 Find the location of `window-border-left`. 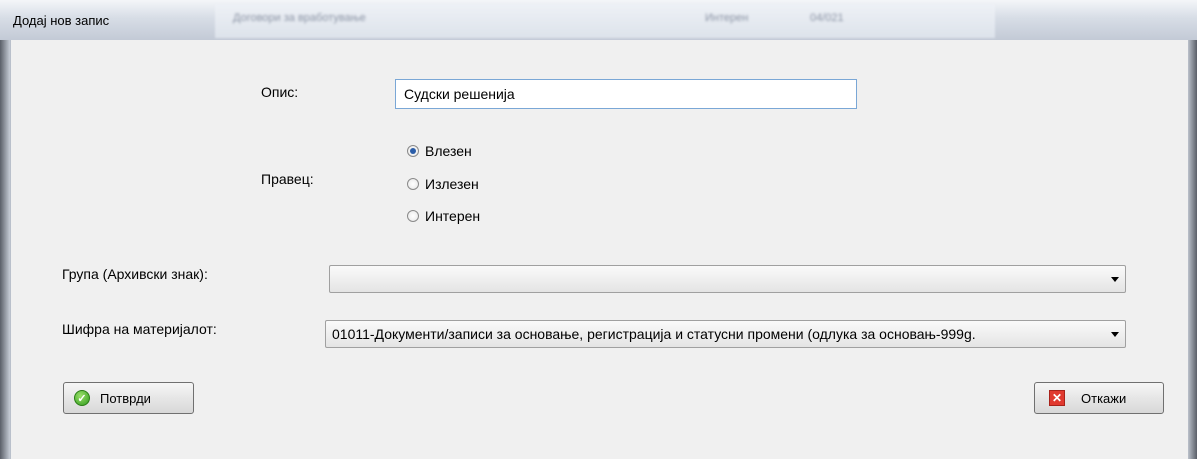

window-border-left is located at coordinates (5, 249).